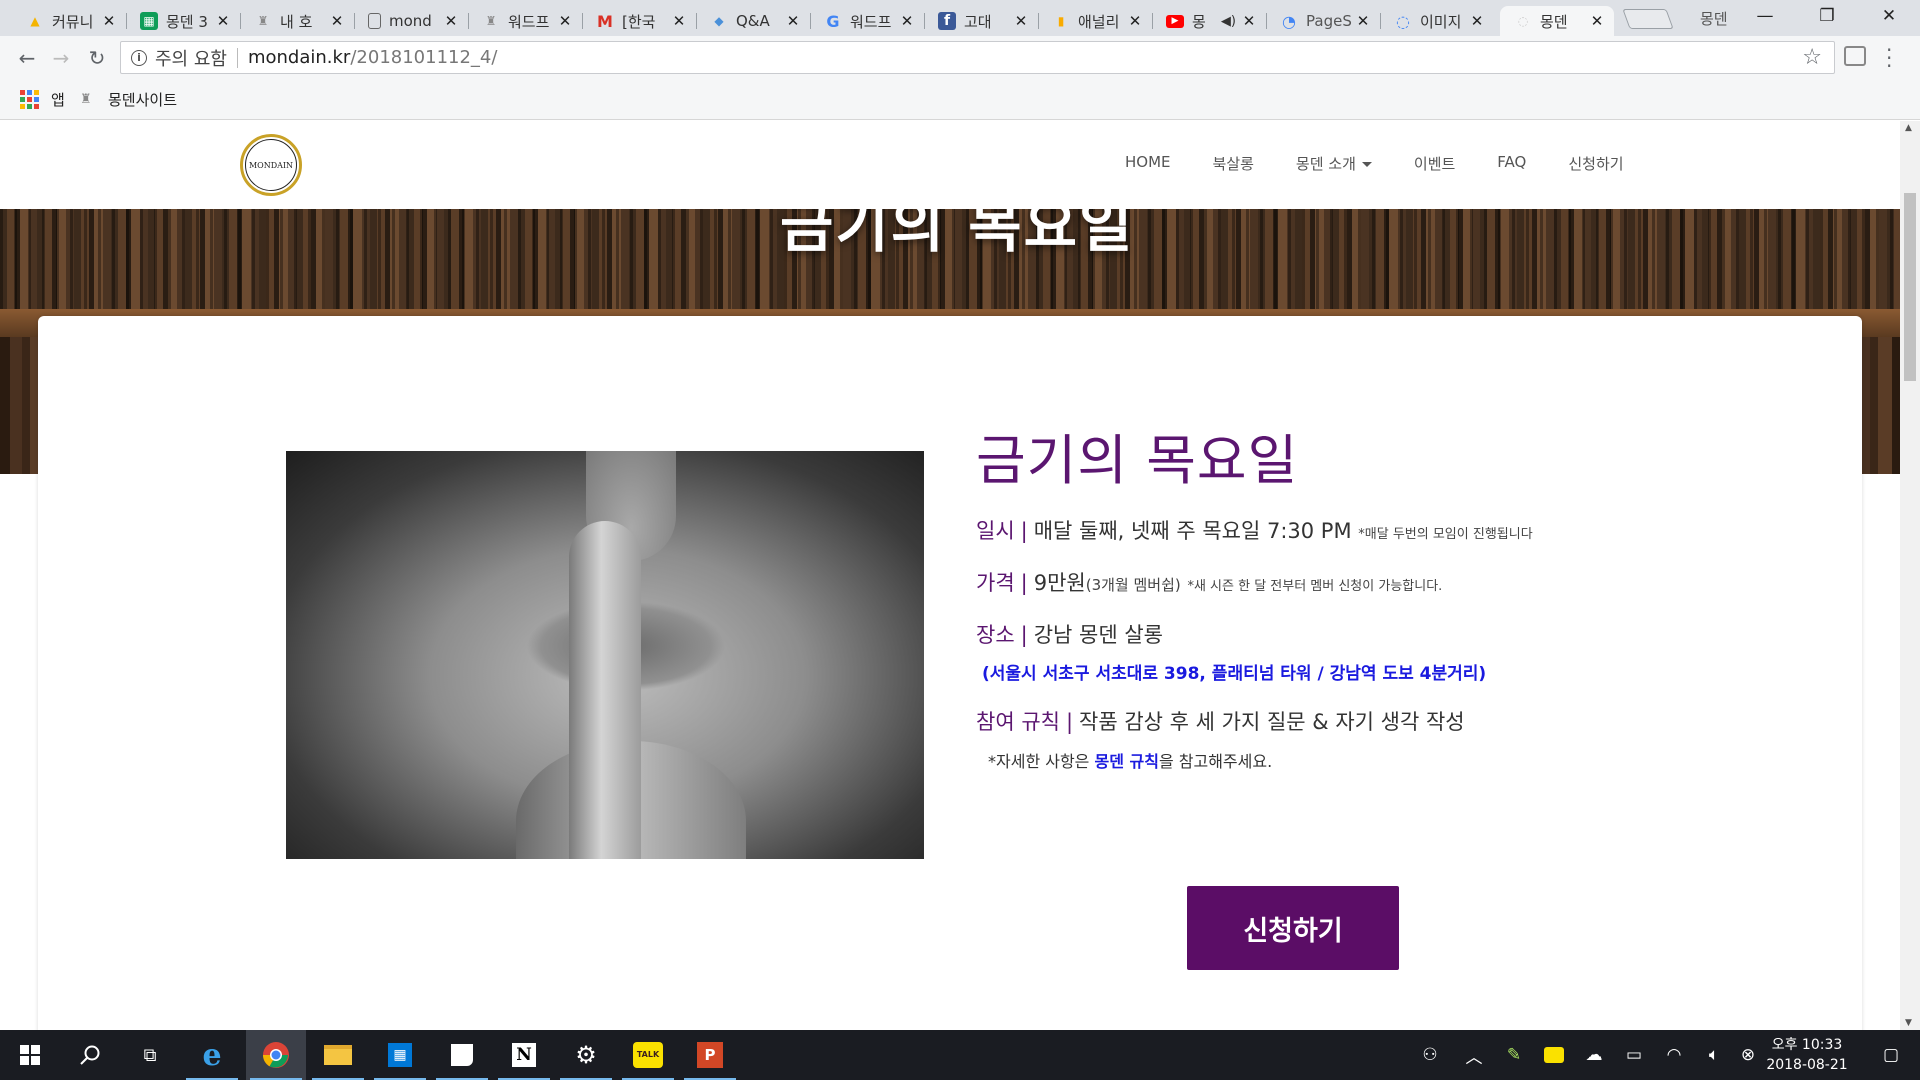 The width and height of the screenshot is (1920, 1080). Describe the element at coordinates (1061, 21) in the screenshot. I see `analytics-icon: ▮` at that location.